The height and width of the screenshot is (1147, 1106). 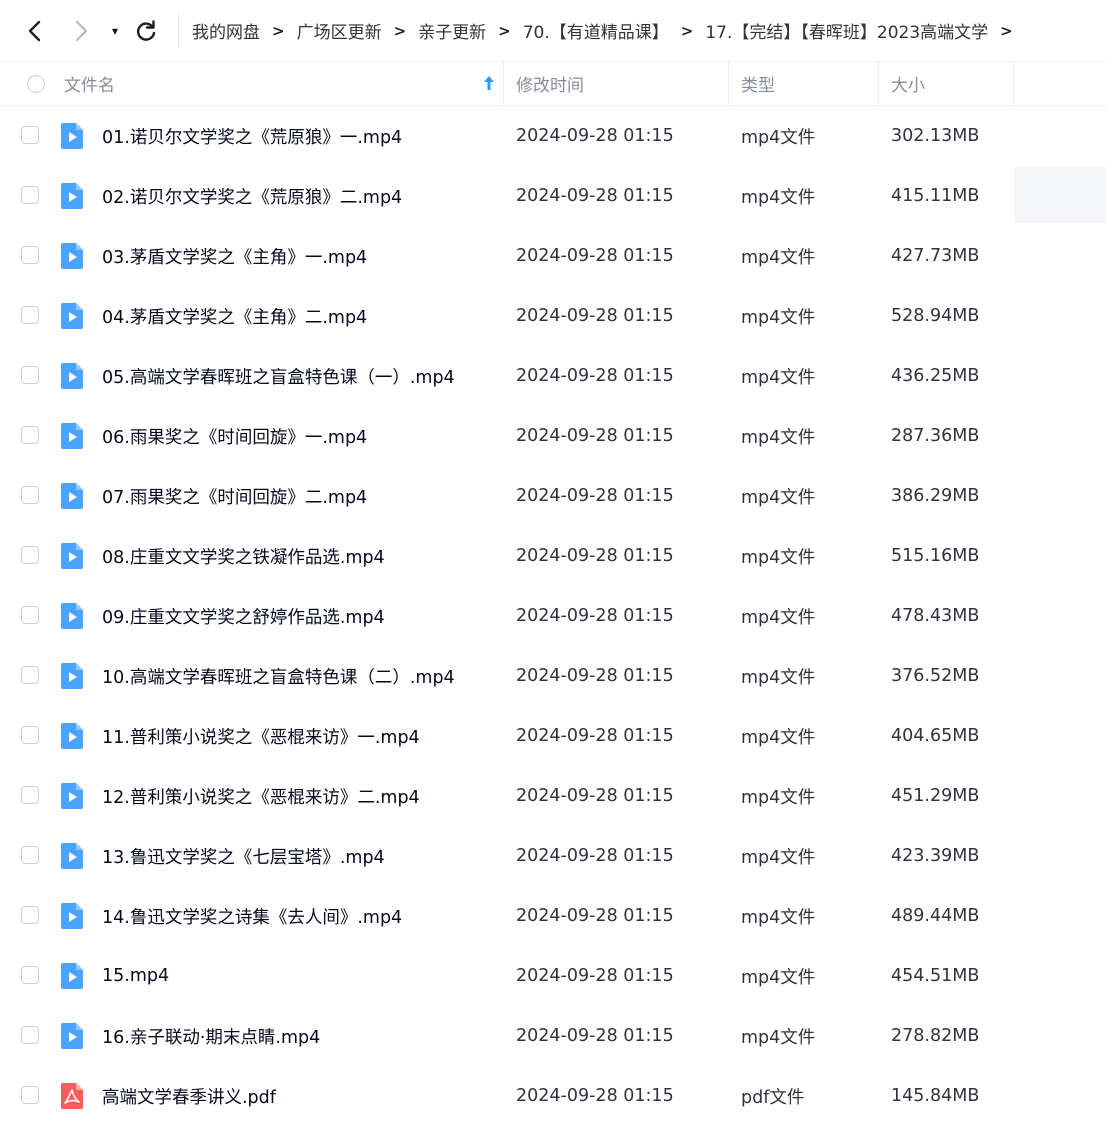 I want to click on breadcrumb-item: 广场区更新, so click(x=339, y=30).